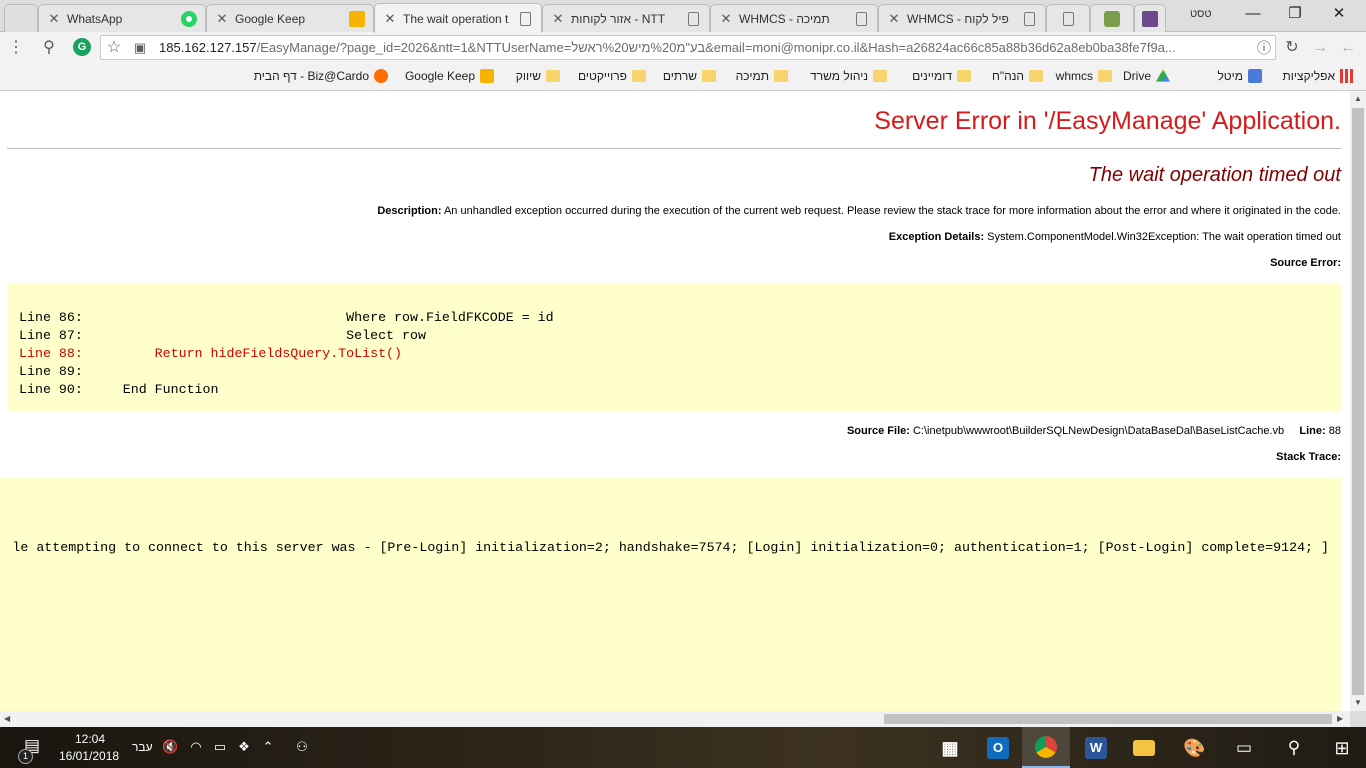  What do you see at coordinates (612, 76) in the screenshot?
I see `bookmark-projects: פרוייקטים` at bounding box center [612, 76].